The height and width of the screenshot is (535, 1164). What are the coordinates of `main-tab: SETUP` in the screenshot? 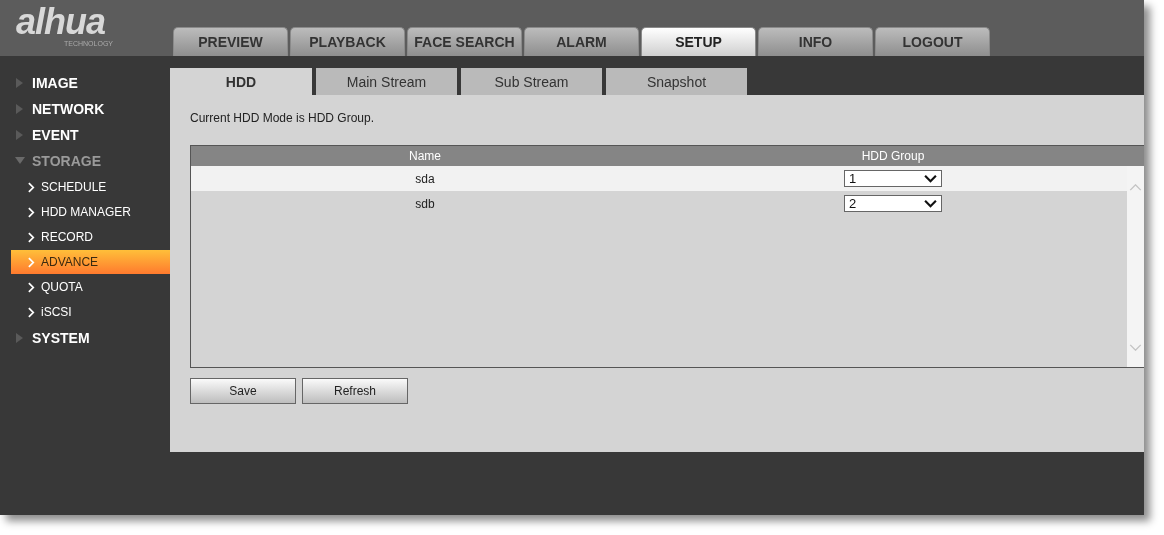 It's located at (698, 41).